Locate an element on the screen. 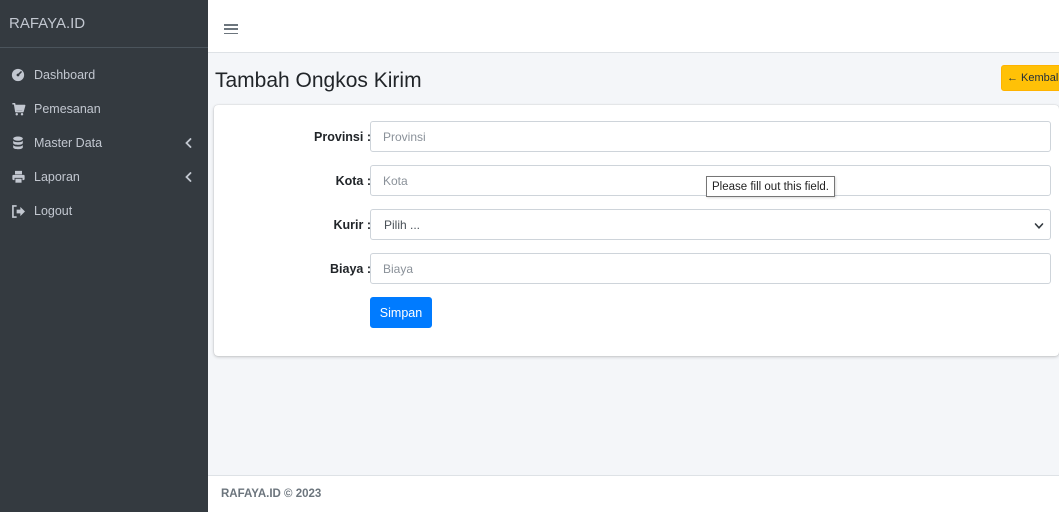  form-row-provinsi: Provinsi : is located at coordinates (636, 136).